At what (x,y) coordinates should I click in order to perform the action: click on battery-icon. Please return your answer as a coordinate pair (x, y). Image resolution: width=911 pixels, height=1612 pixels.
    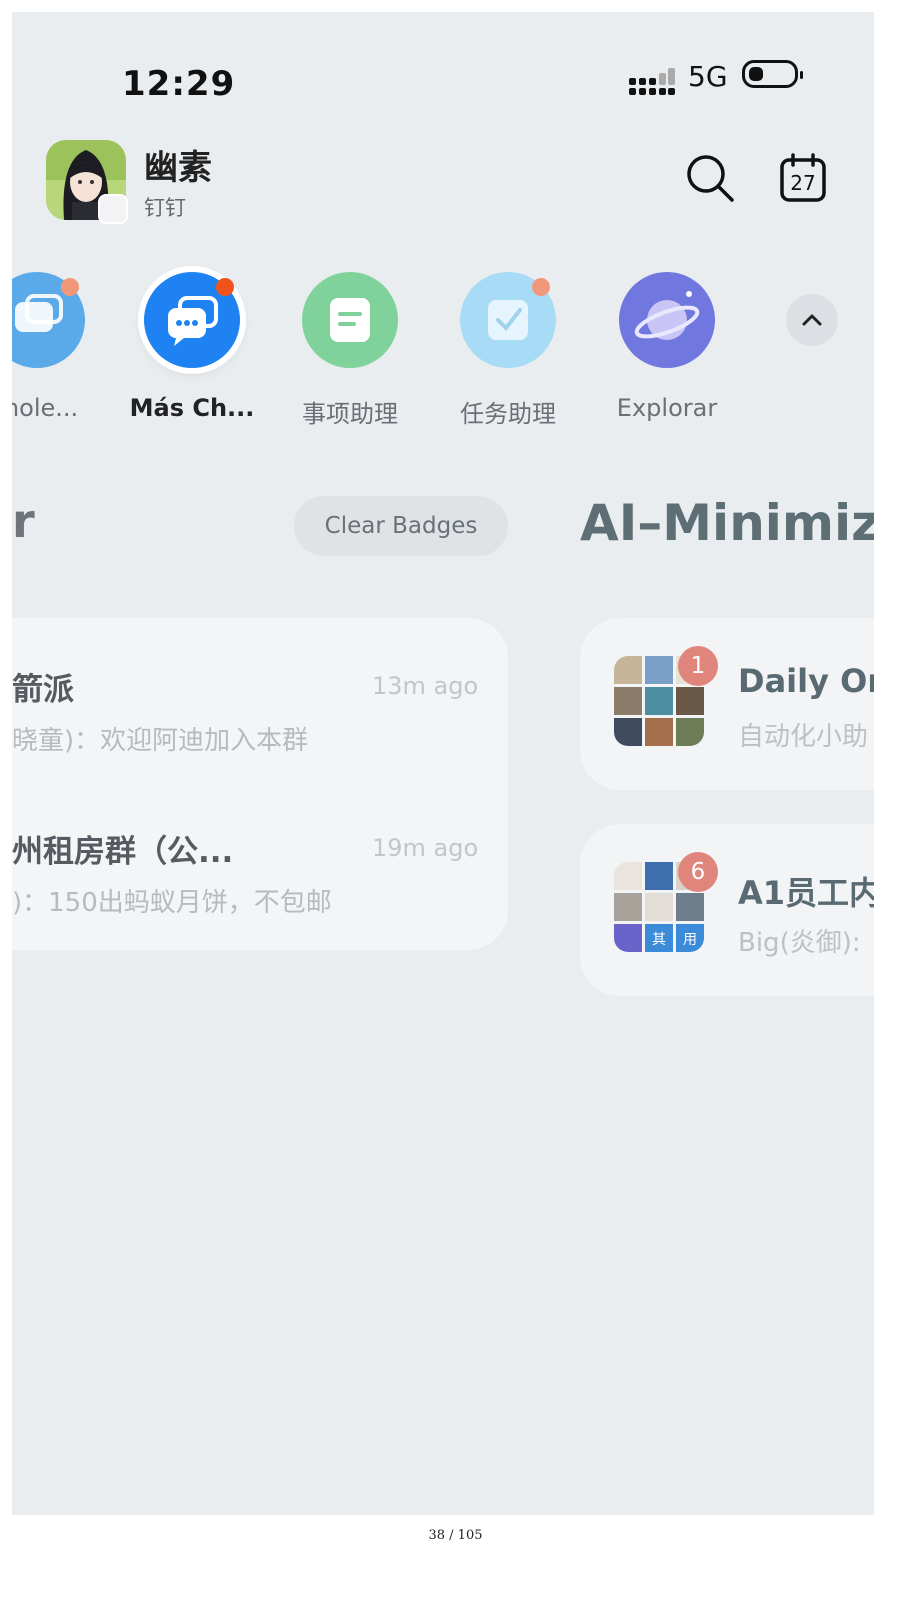
    Looking at the image, I should click on (772, 74).